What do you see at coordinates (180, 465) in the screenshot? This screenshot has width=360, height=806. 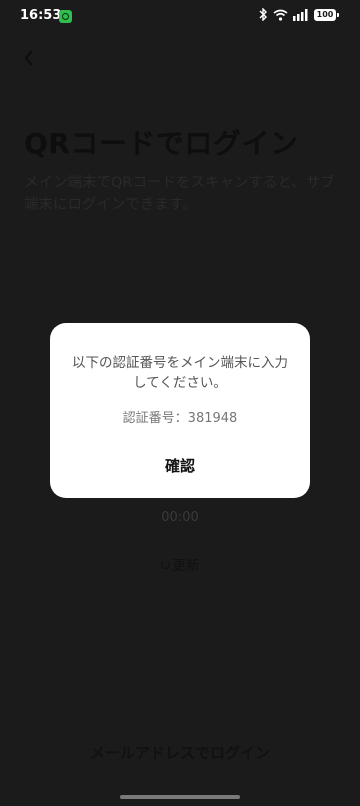 I see `confirm-button: 確認` at bounding box center [180, 465].